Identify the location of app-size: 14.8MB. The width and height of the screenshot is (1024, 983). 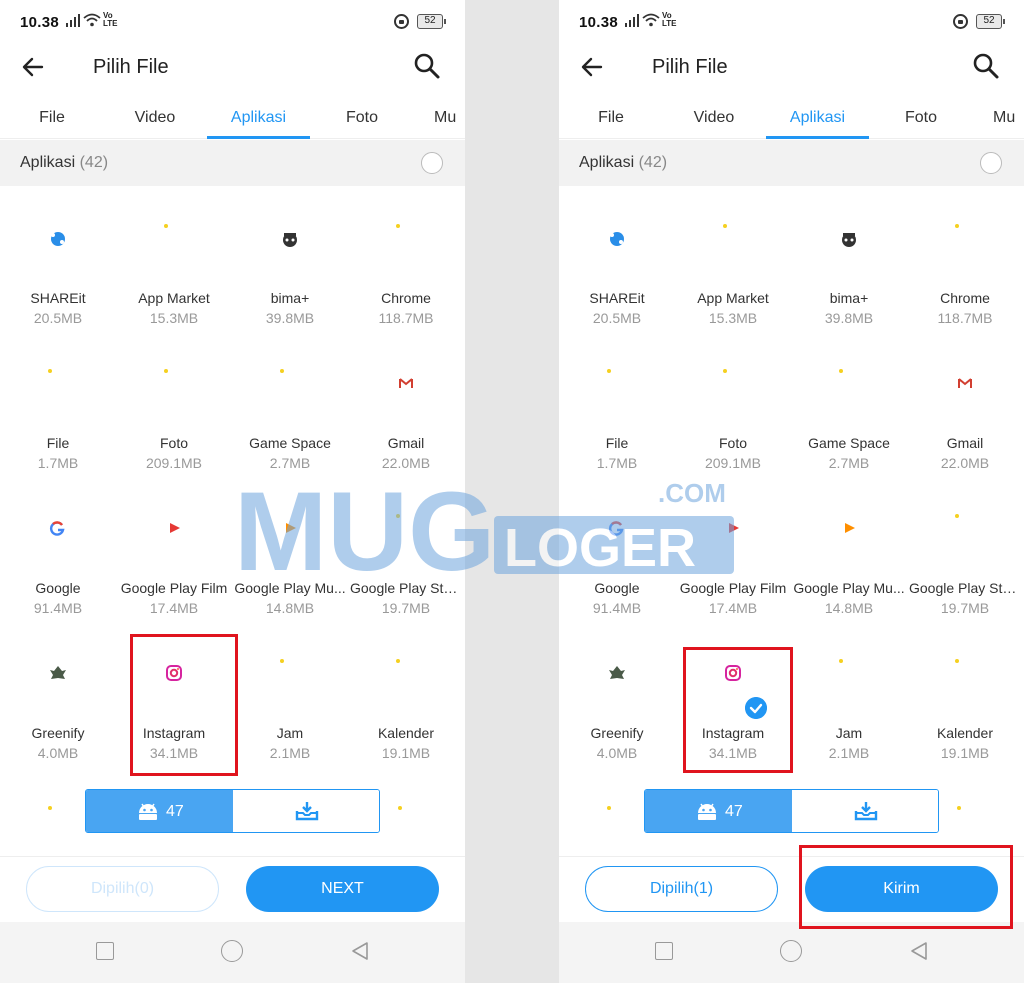
(849, 608).